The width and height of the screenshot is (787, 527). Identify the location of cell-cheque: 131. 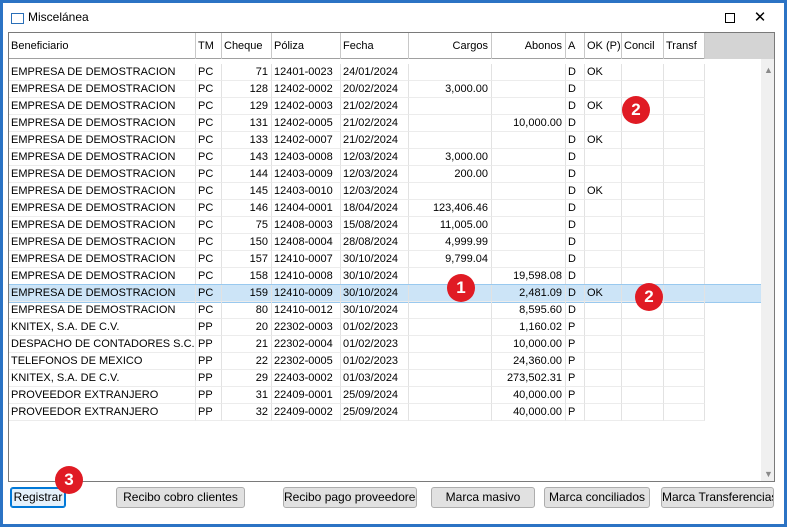
(247, 123).